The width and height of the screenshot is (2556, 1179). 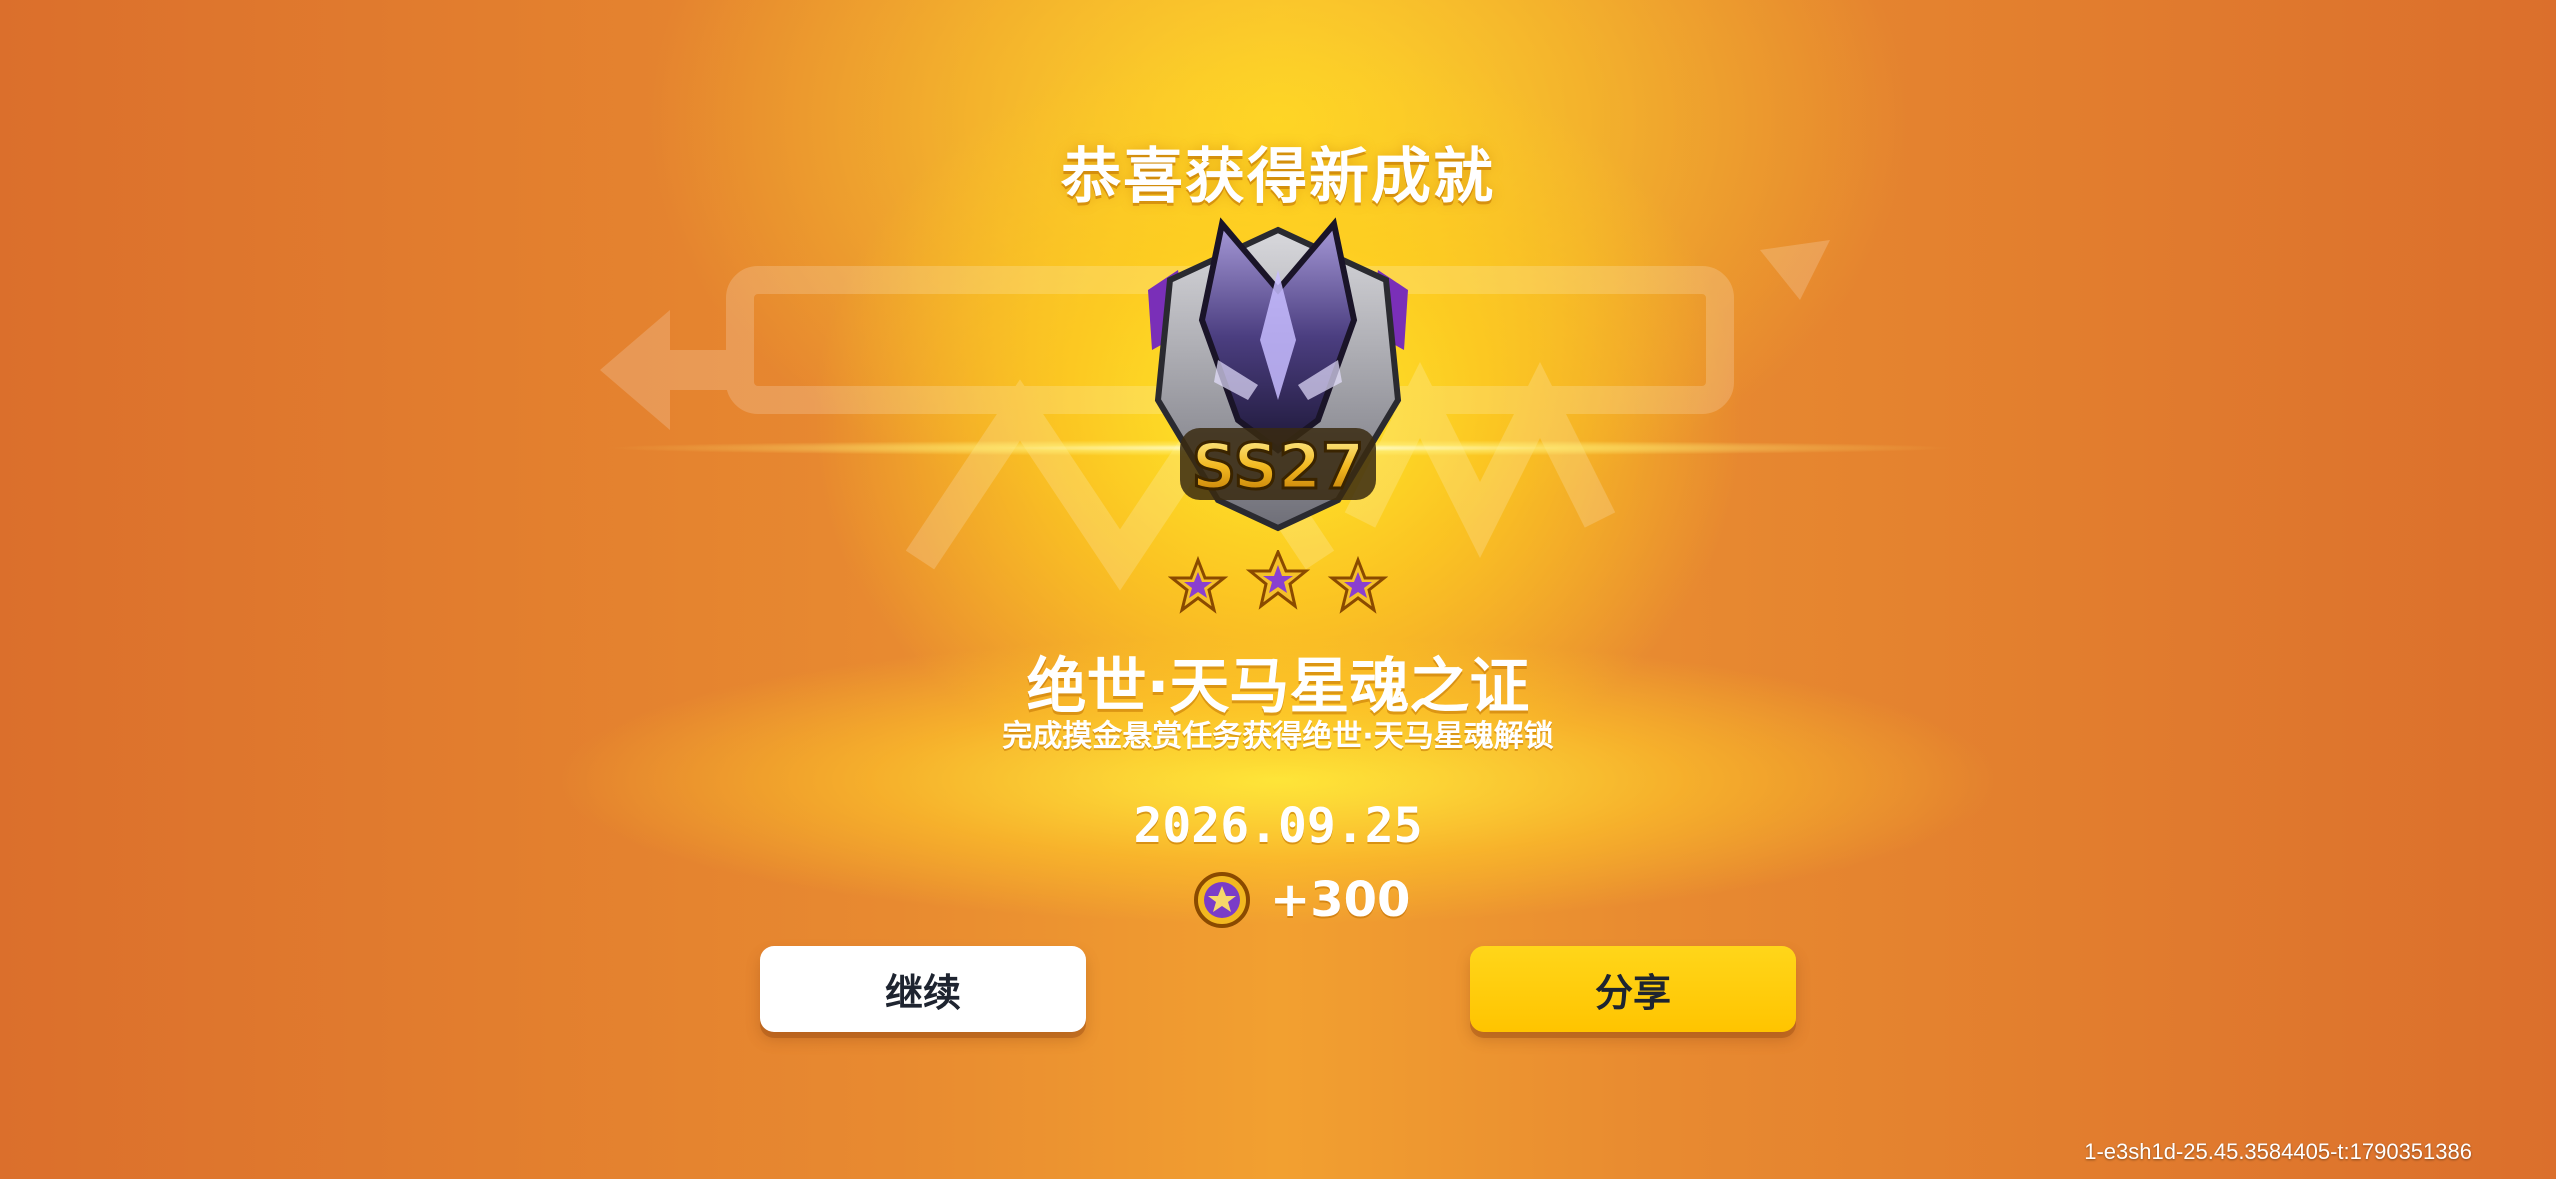 I want to click on reward-row: +300, so click(x=1300, y=900).